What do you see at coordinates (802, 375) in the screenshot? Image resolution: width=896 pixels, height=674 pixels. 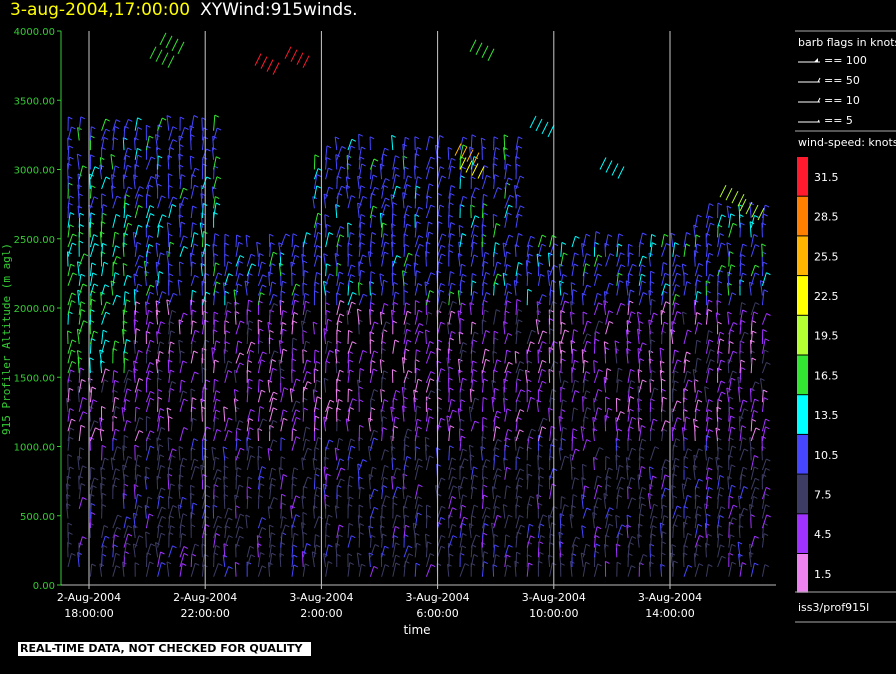 I see `speed-color-swatch` at bounding box center [802, 375].